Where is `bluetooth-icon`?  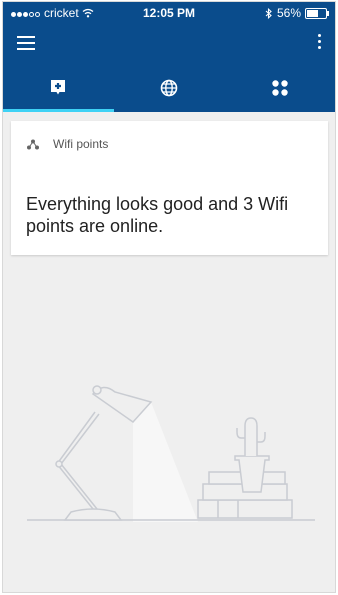 bluetooth-icon is located at coordinates (268, 13).